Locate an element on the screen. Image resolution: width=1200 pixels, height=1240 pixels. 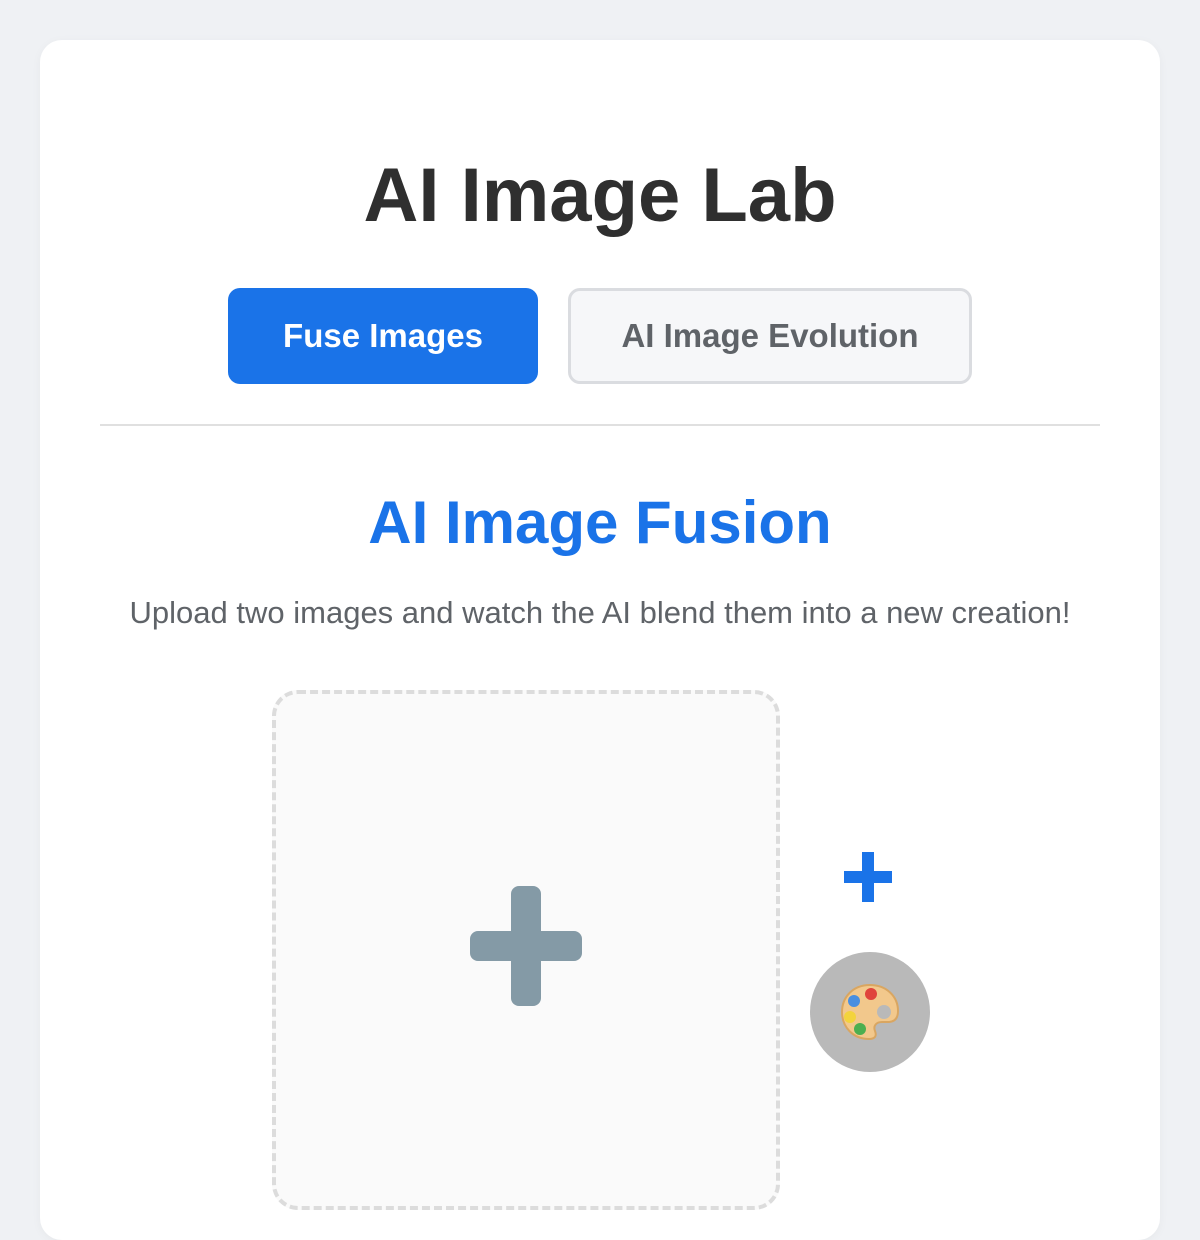
result-badge is located at coordinates (870, 1012).